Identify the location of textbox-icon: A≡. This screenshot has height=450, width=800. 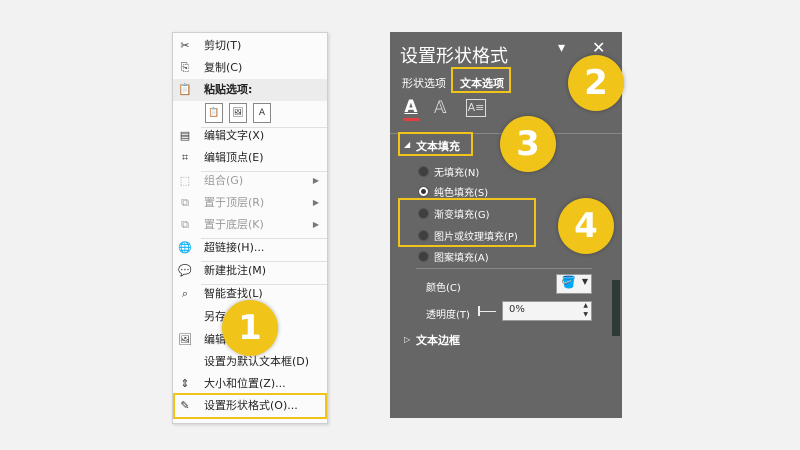
(476, 108).